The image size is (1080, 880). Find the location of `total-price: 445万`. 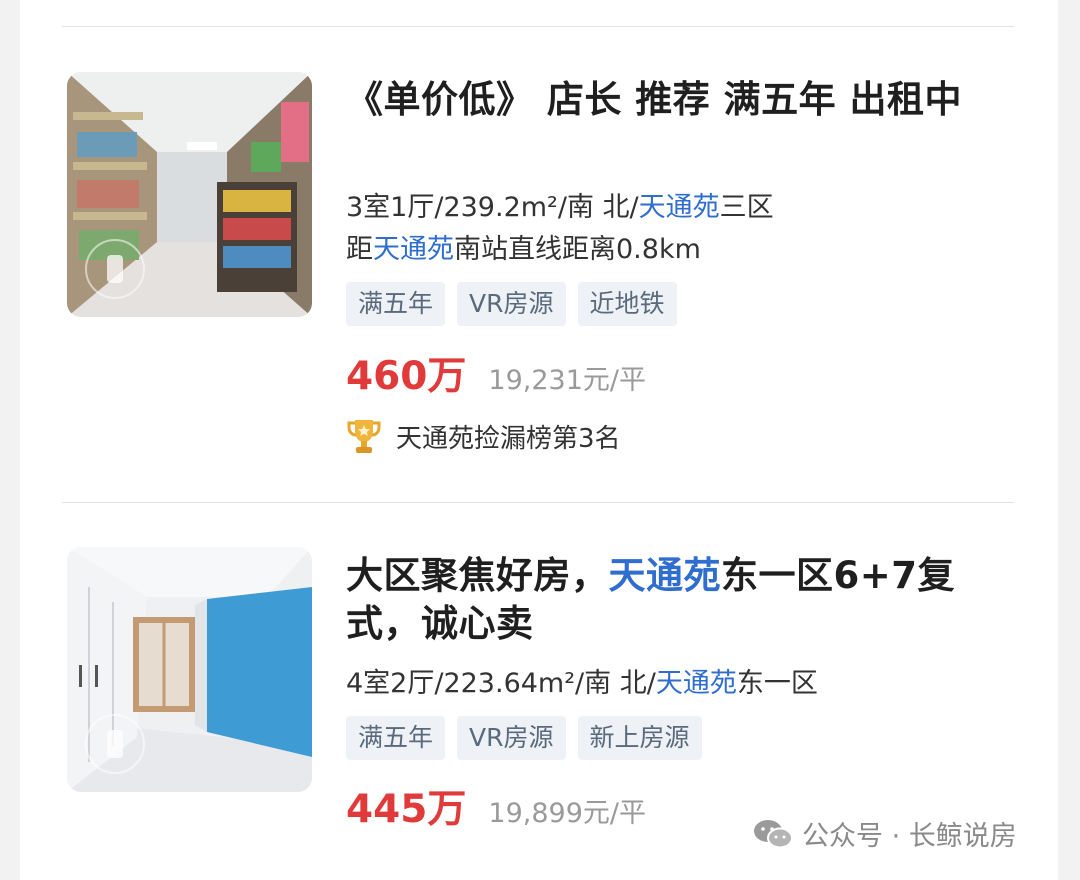

total-price: 445万 is located at coordinates (406, 809).